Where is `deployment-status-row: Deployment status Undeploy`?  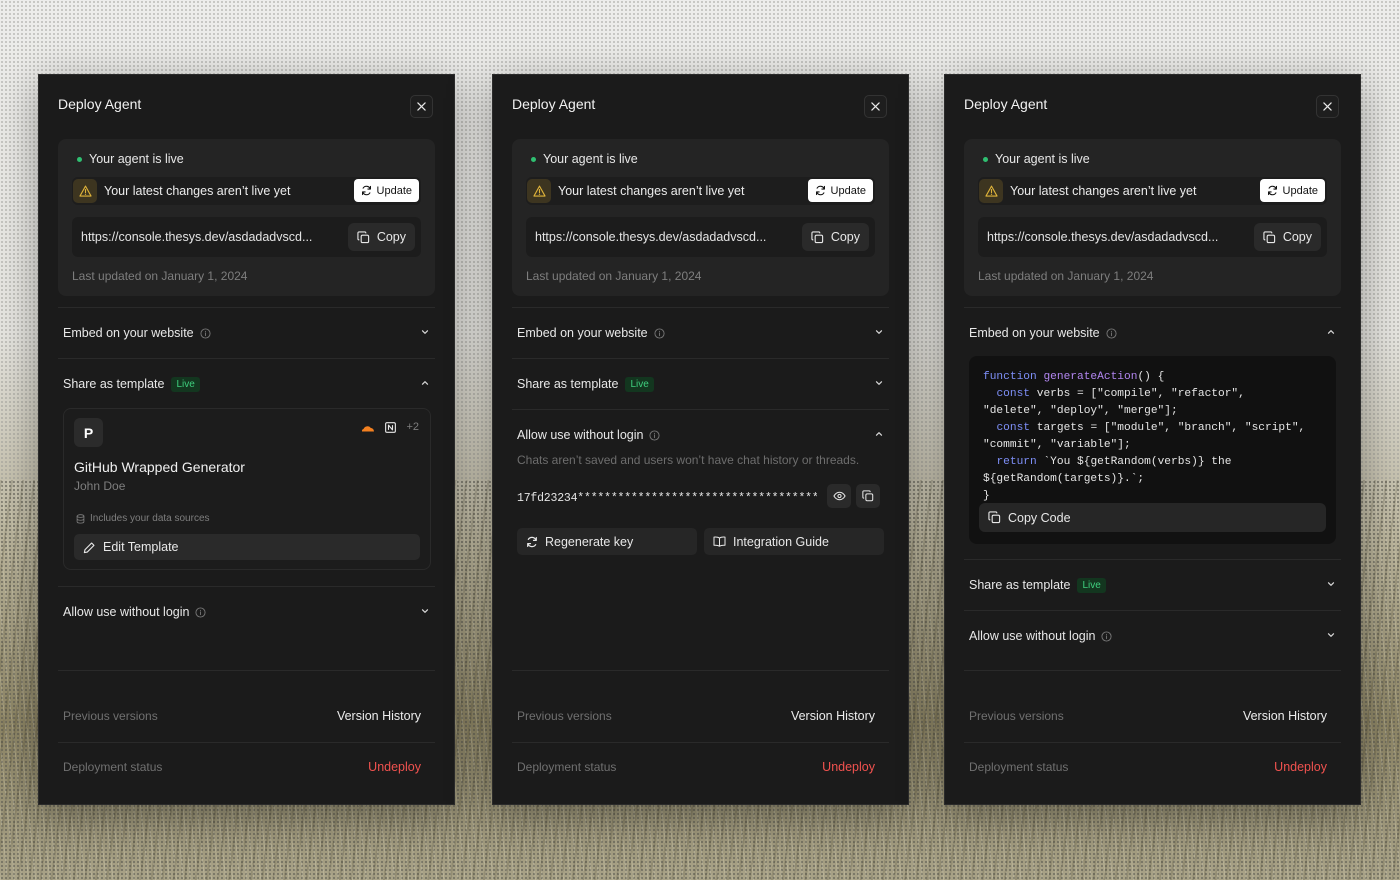
deployment-status-row: Deployment status Undeploy is located at coordinates (1148, 767).